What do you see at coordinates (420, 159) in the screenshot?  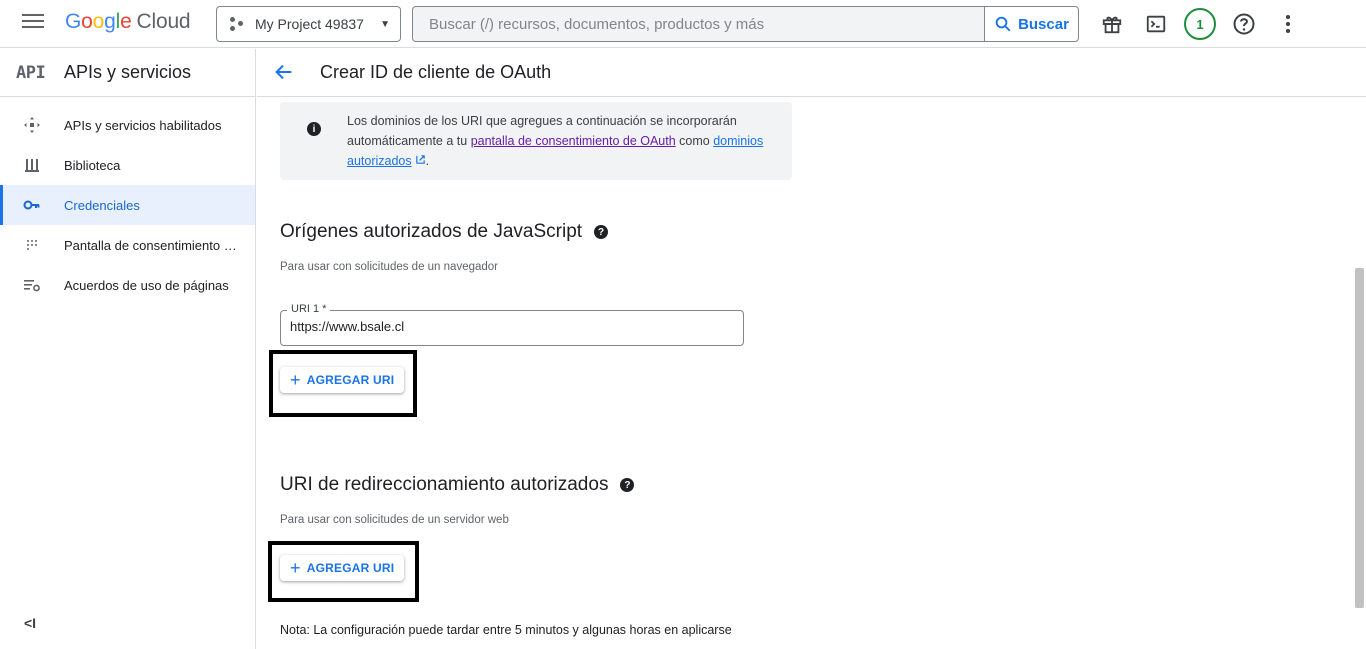 I see `external-link-icon` at bounding box center [420, 159].